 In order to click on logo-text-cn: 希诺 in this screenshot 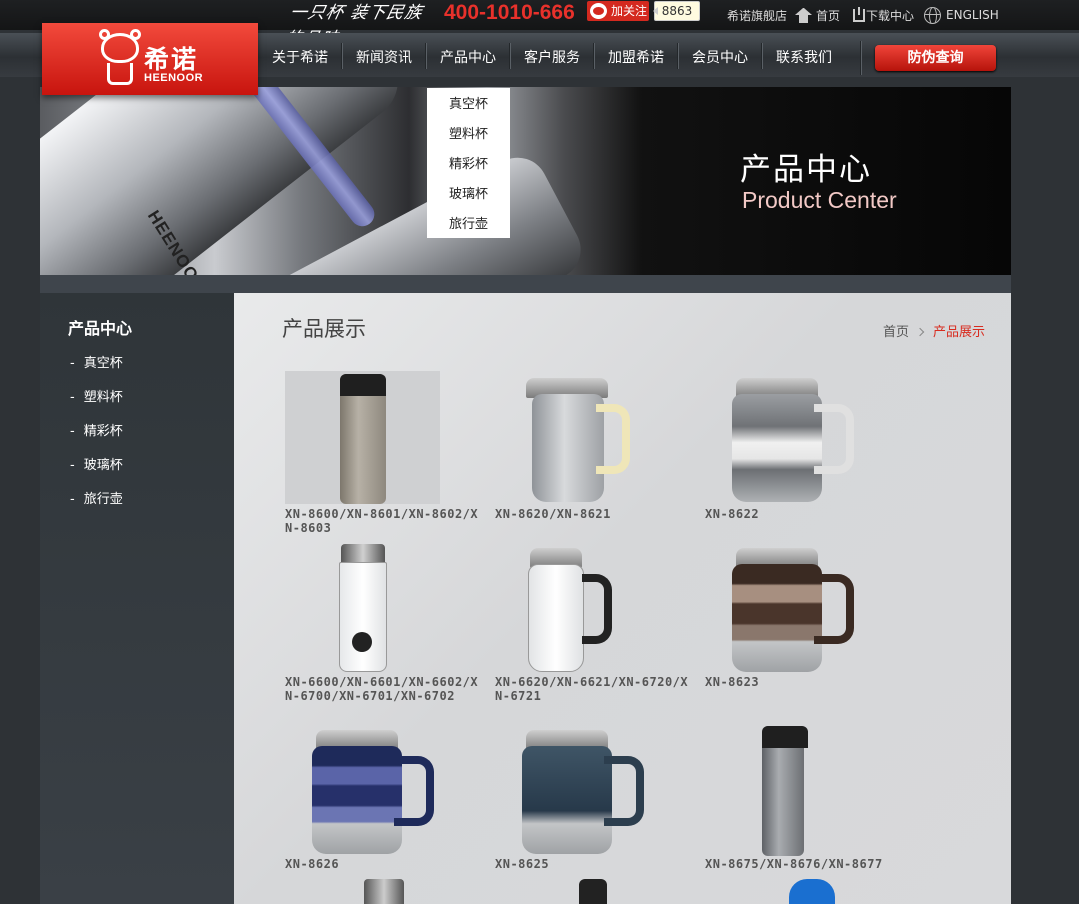, I will do `click(171, 59)`.